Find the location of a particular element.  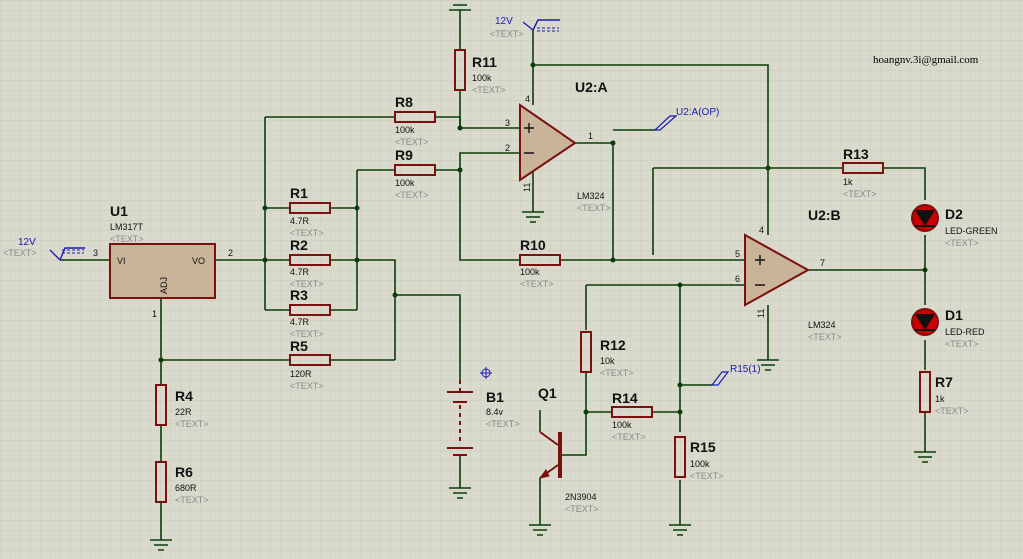

component-value: 22R is located at coordinates (183, 412).